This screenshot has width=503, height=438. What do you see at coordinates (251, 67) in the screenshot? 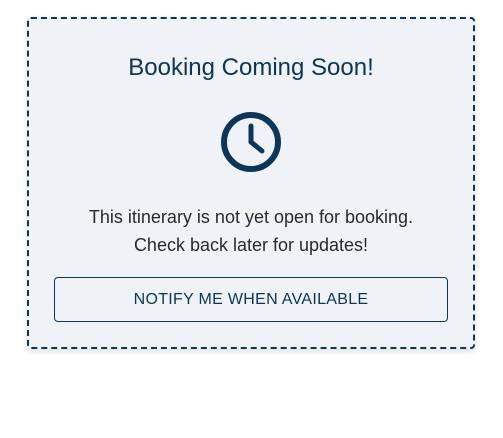
I see `card-title: Booking Coming Soon!` at bounding box center [251, 67].